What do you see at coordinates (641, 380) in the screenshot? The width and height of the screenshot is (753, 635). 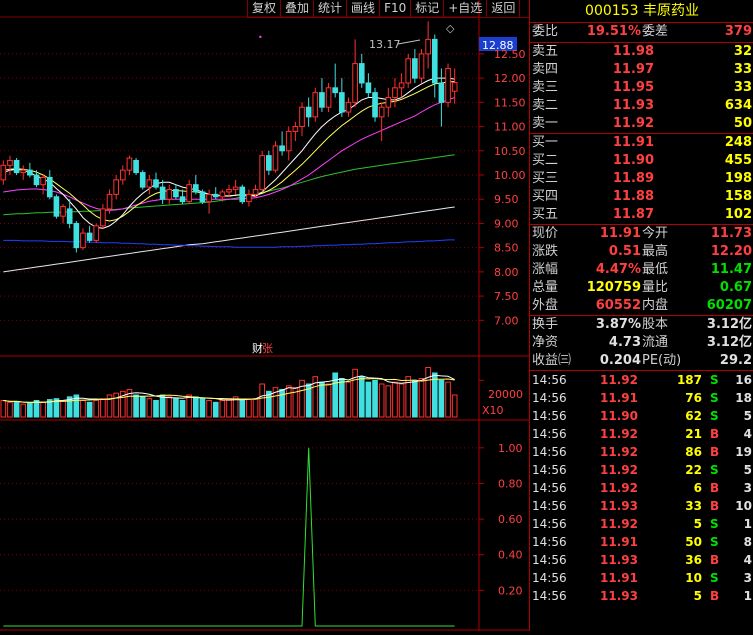 I see `tick-row: 14:56 11.92 187 S 16` at bounding box center [641, 380].